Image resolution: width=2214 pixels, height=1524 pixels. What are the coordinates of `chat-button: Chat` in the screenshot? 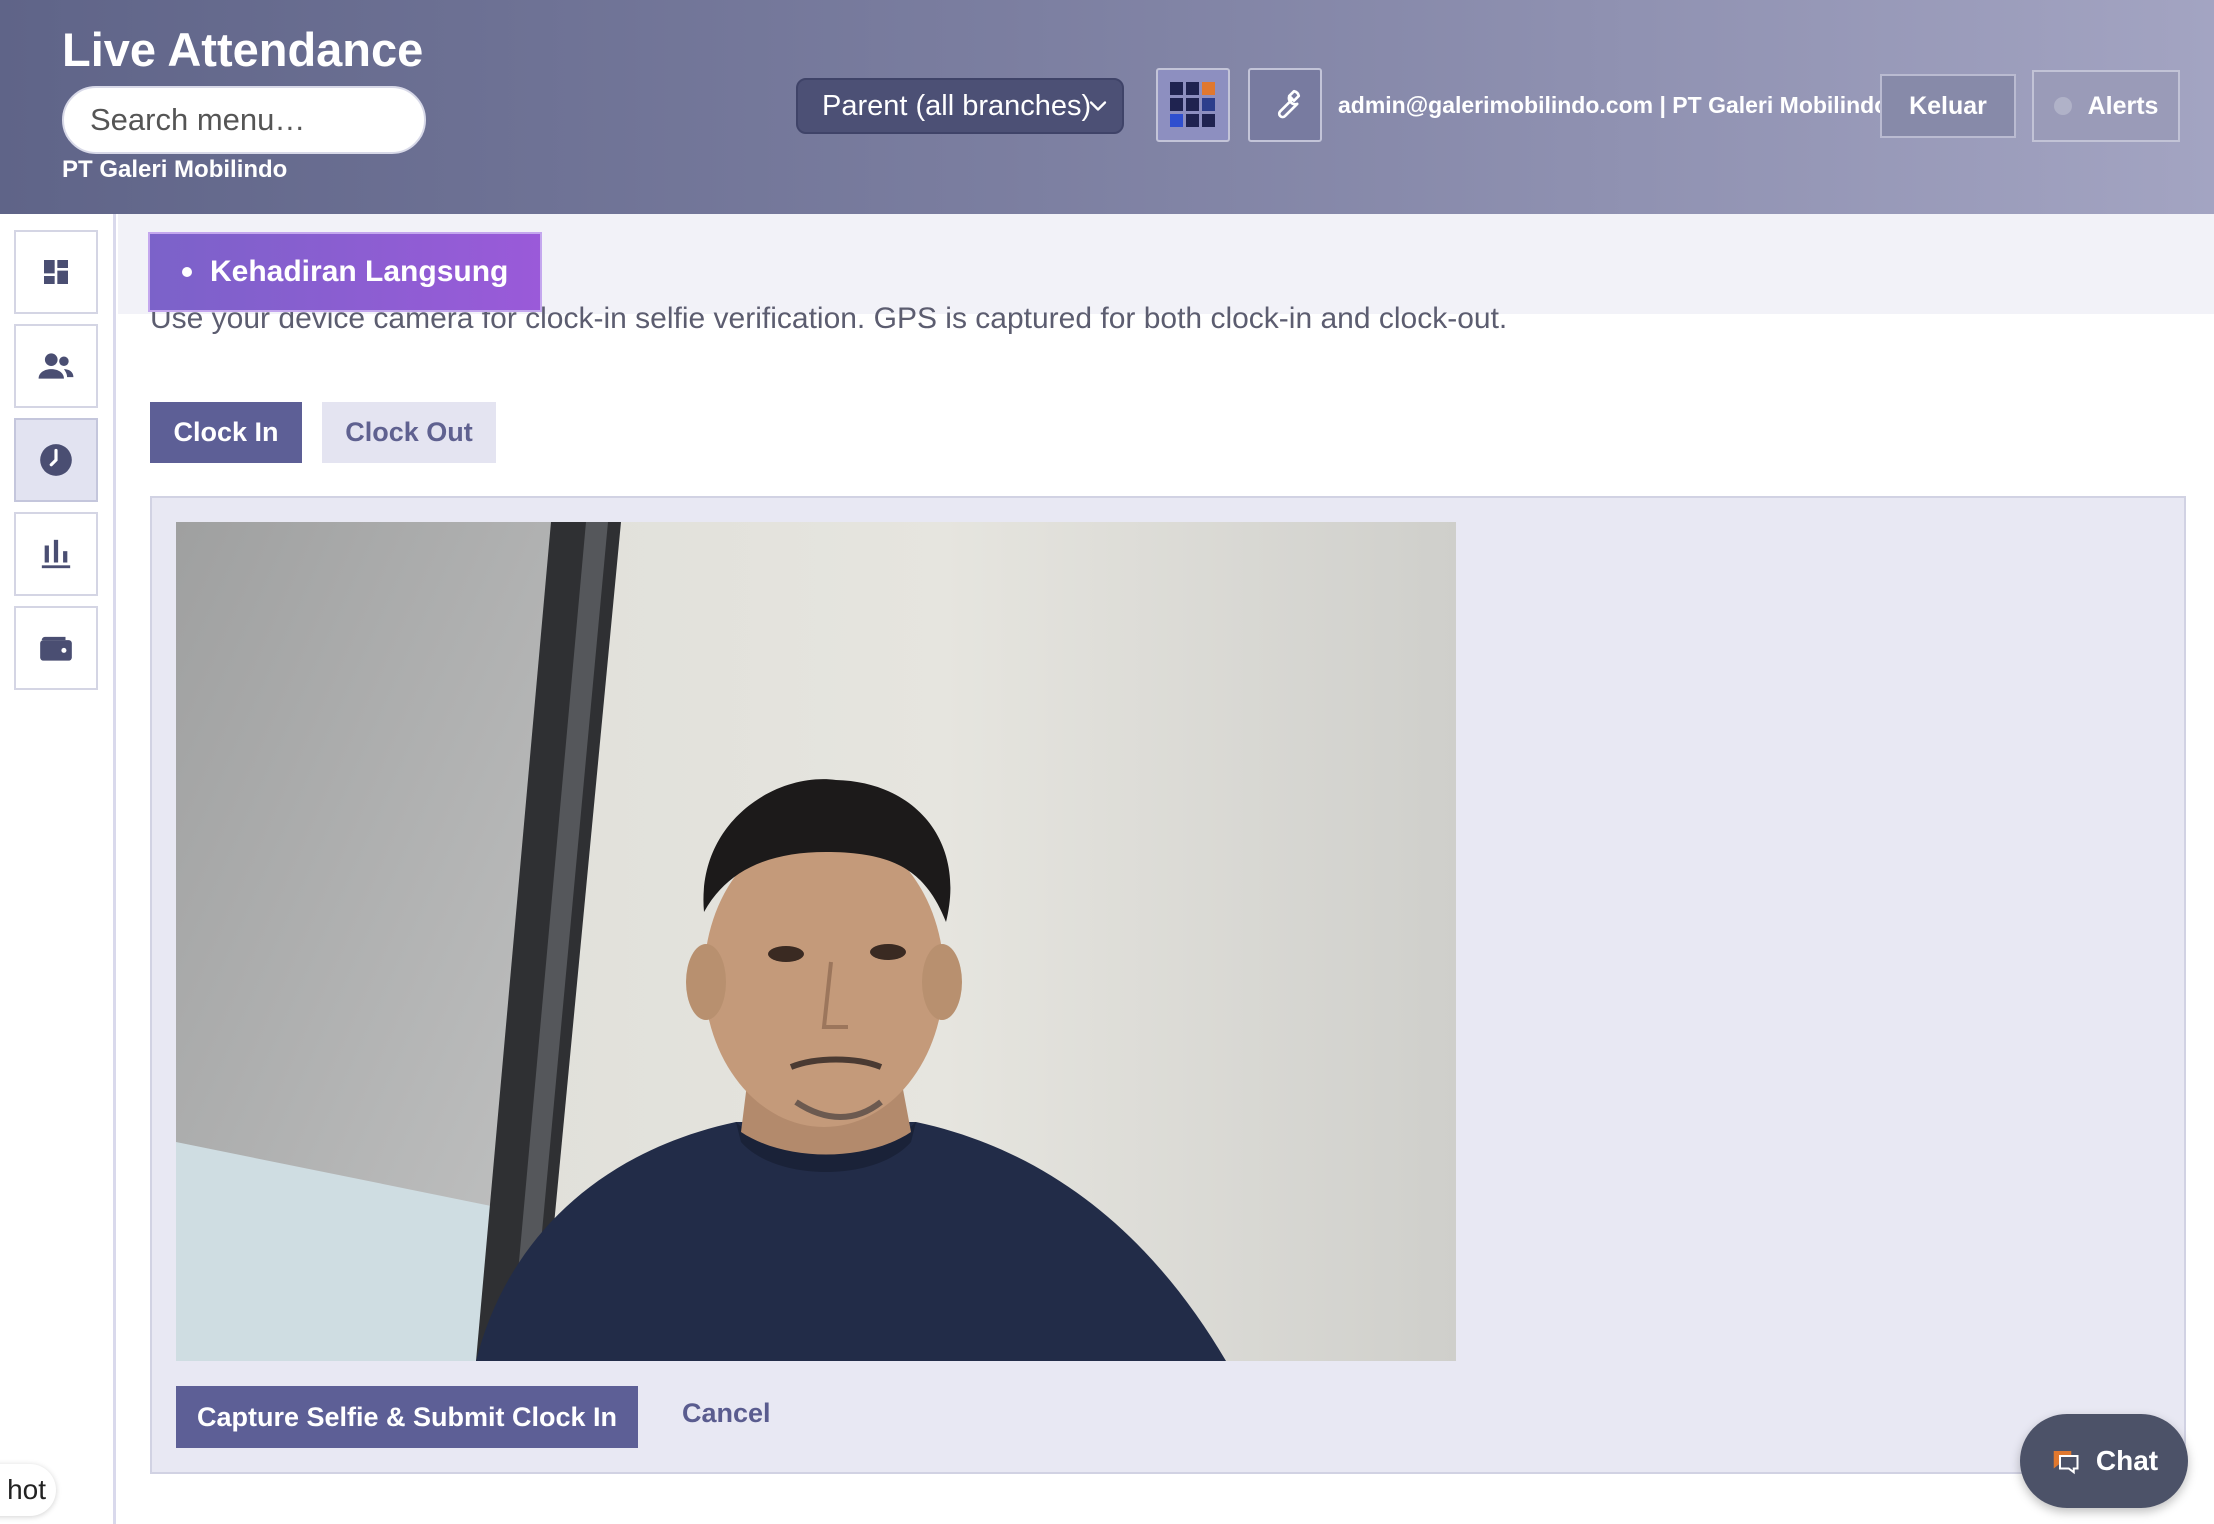 It's located at (2104, 1461).